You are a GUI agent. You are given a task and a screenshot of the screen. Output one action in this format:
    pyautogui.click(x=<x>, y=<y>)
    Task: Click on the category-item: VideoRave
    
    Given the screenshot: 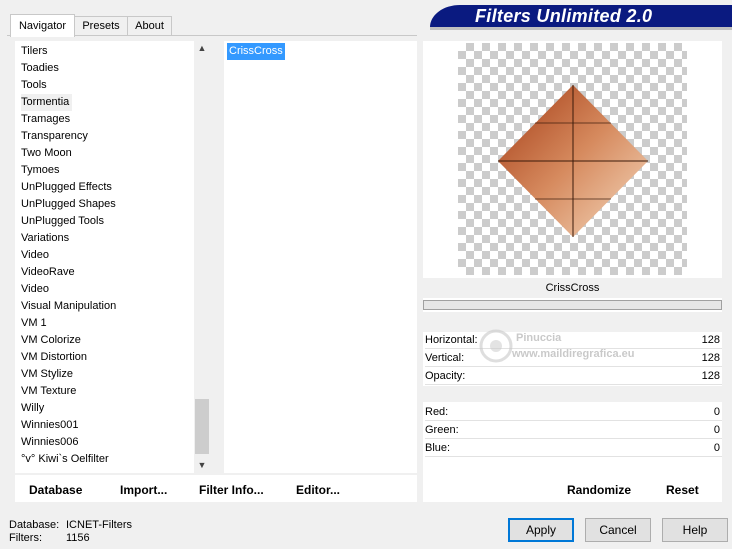 What is the action you would take?
    pyautogui.click(x=48, y=272)
    